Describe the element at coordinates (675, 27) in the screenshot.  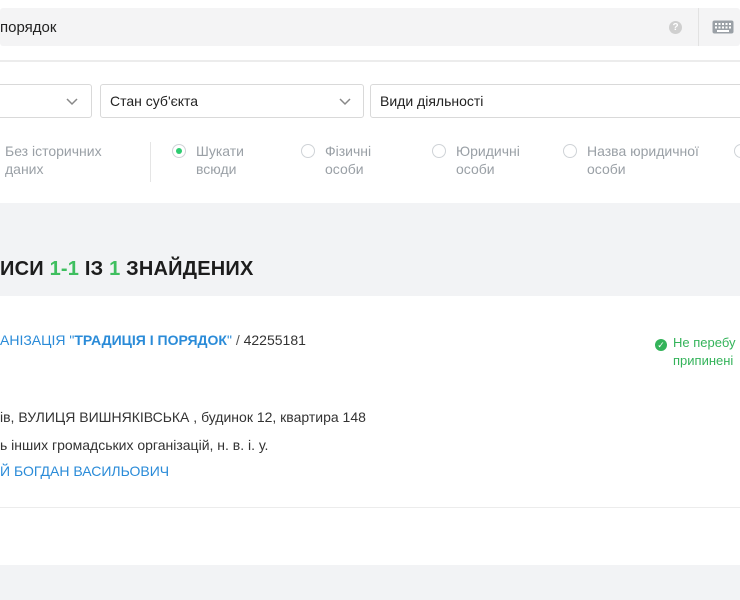
I see `question-circle-icon: ?` at that location.